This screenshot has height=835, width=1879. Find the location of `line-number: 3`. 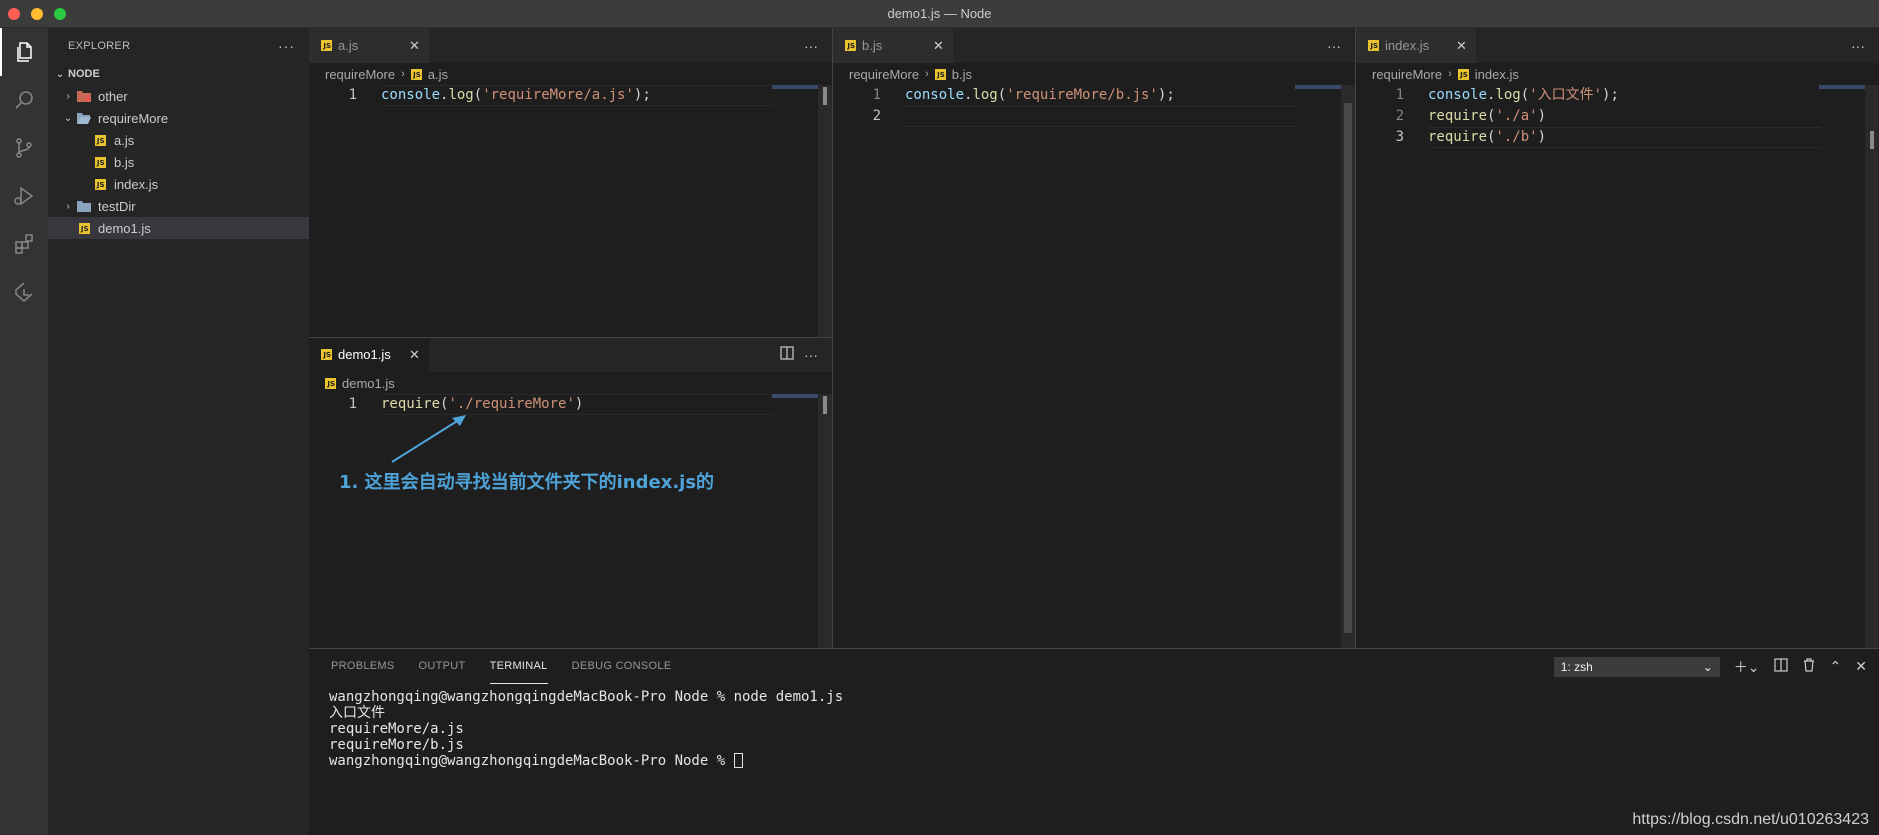

line-number: 3 is located at coordinates (1399, 137).